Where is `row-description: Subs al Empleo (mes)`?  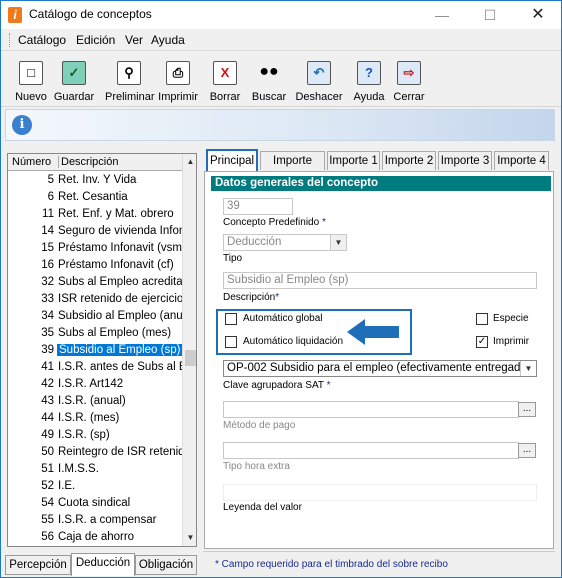
row-description: Subs al Empleo (mes) is located at coordinates (115, 333).